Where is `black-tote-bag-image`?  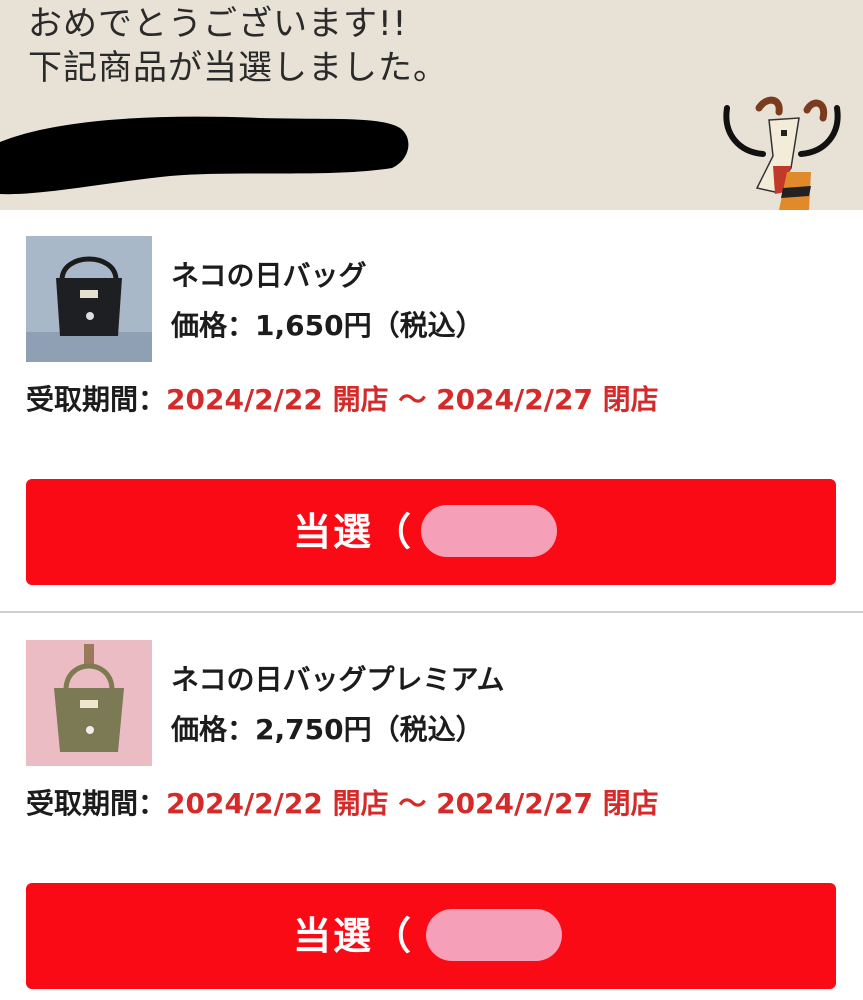
black-tote-bag-image is located at coordinates (89, 299).